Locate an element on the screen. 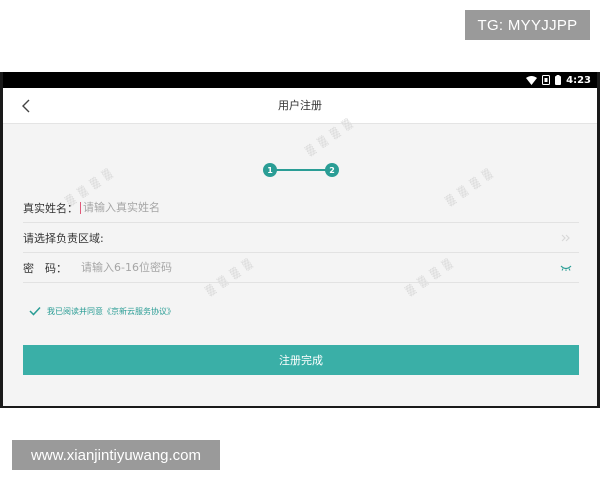  name-input is located at coordinates (331, 207).